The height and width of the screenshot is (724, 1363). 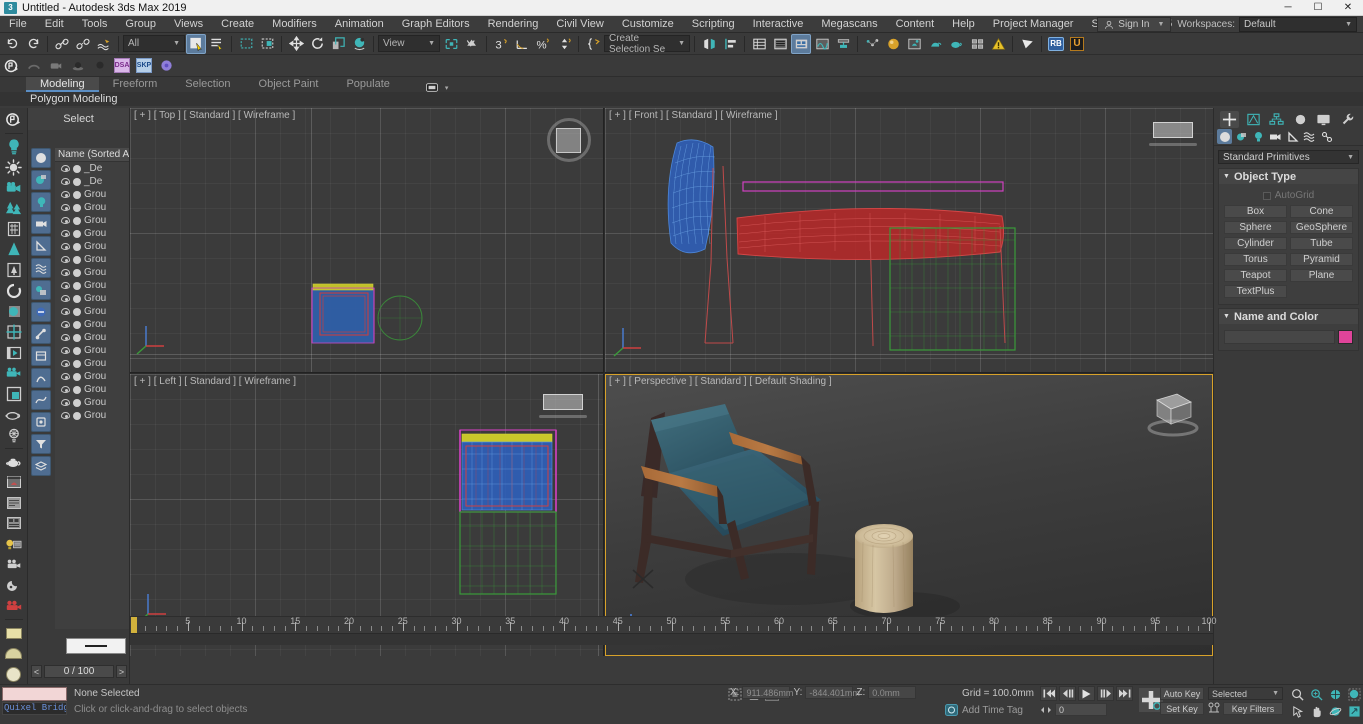 What do you see at coordinates (801, 43) in the screenshot?
I see `ribbon-toggle-button` at bounding box center [801, 43].